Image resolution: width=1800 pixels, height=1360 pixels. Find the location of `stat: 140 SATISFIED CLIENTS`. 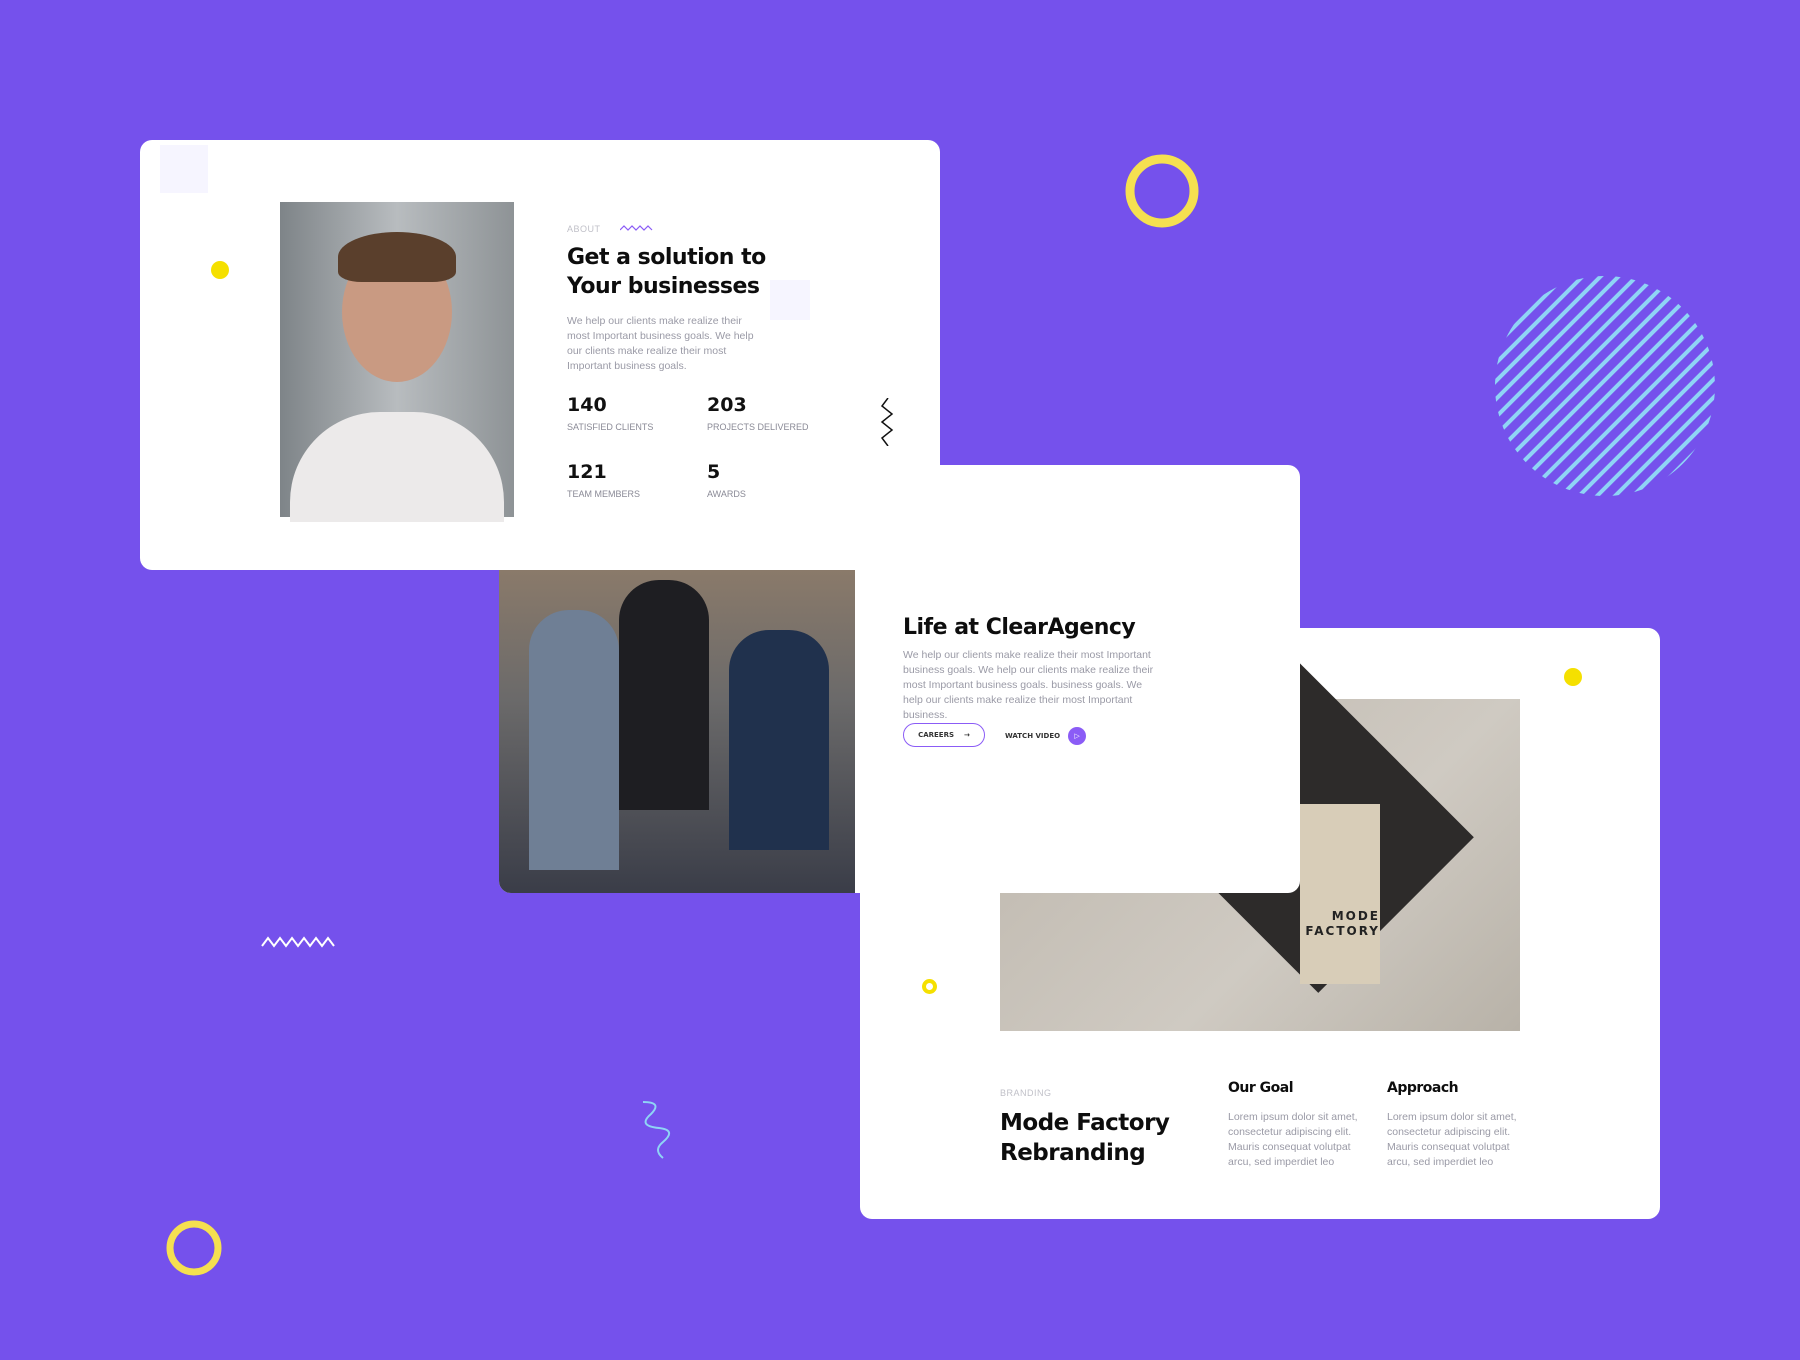

stat: 140 SATISFIED CLIENTS is located at coordinates (610, 413).